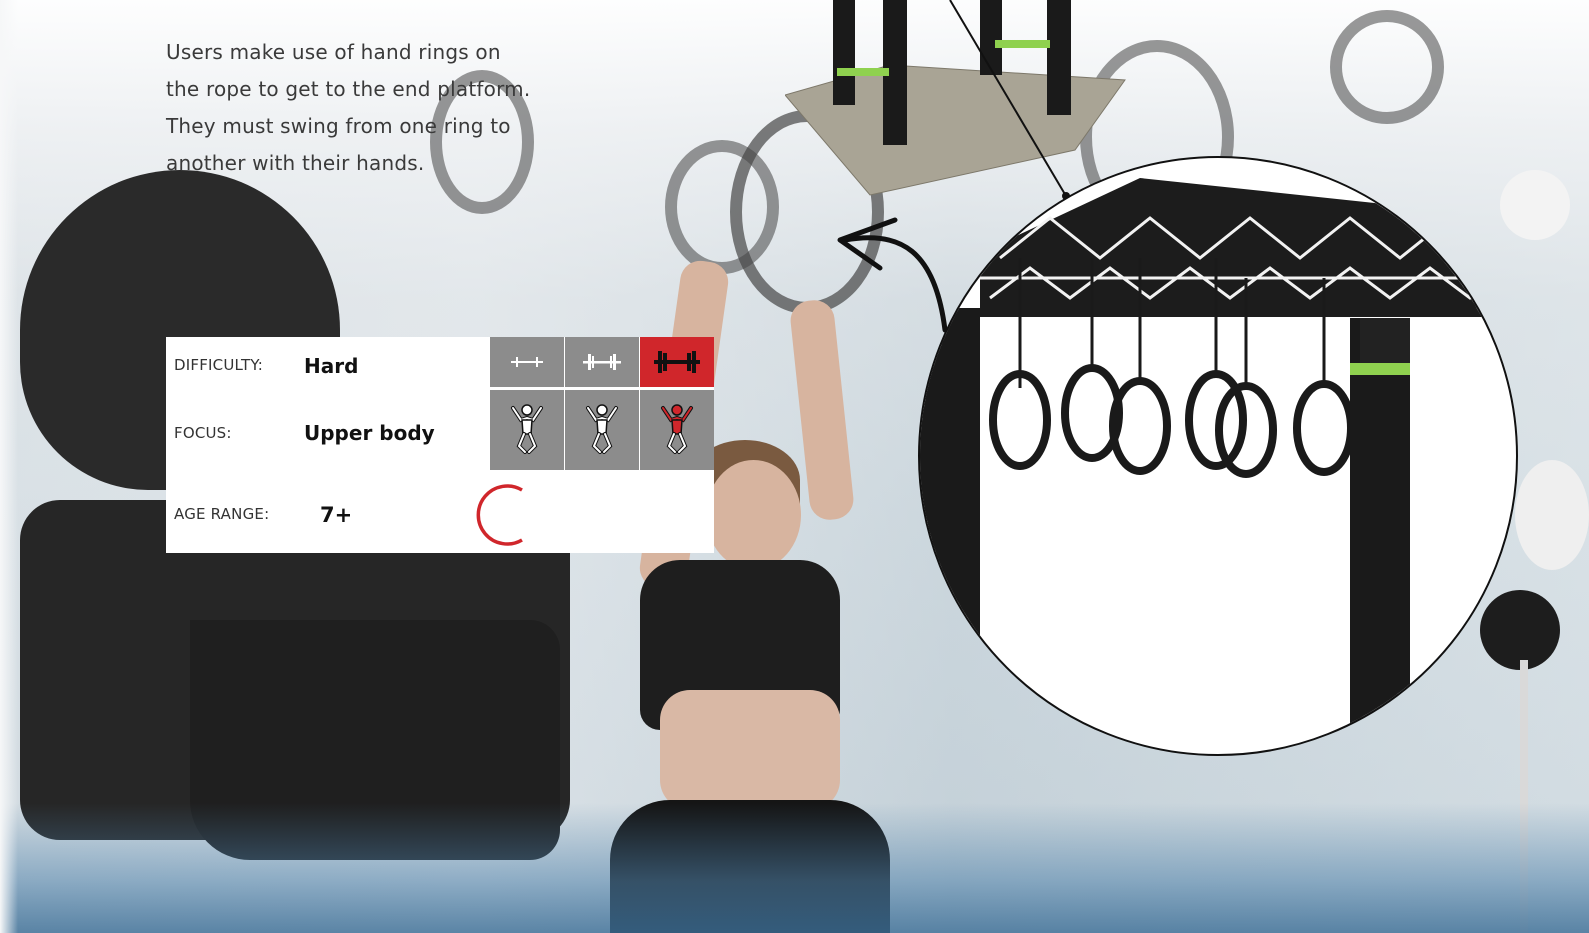 The width and height of the screenshot is (1589, 933). I want to click on difficulty-level-hard, so click(677, 362).